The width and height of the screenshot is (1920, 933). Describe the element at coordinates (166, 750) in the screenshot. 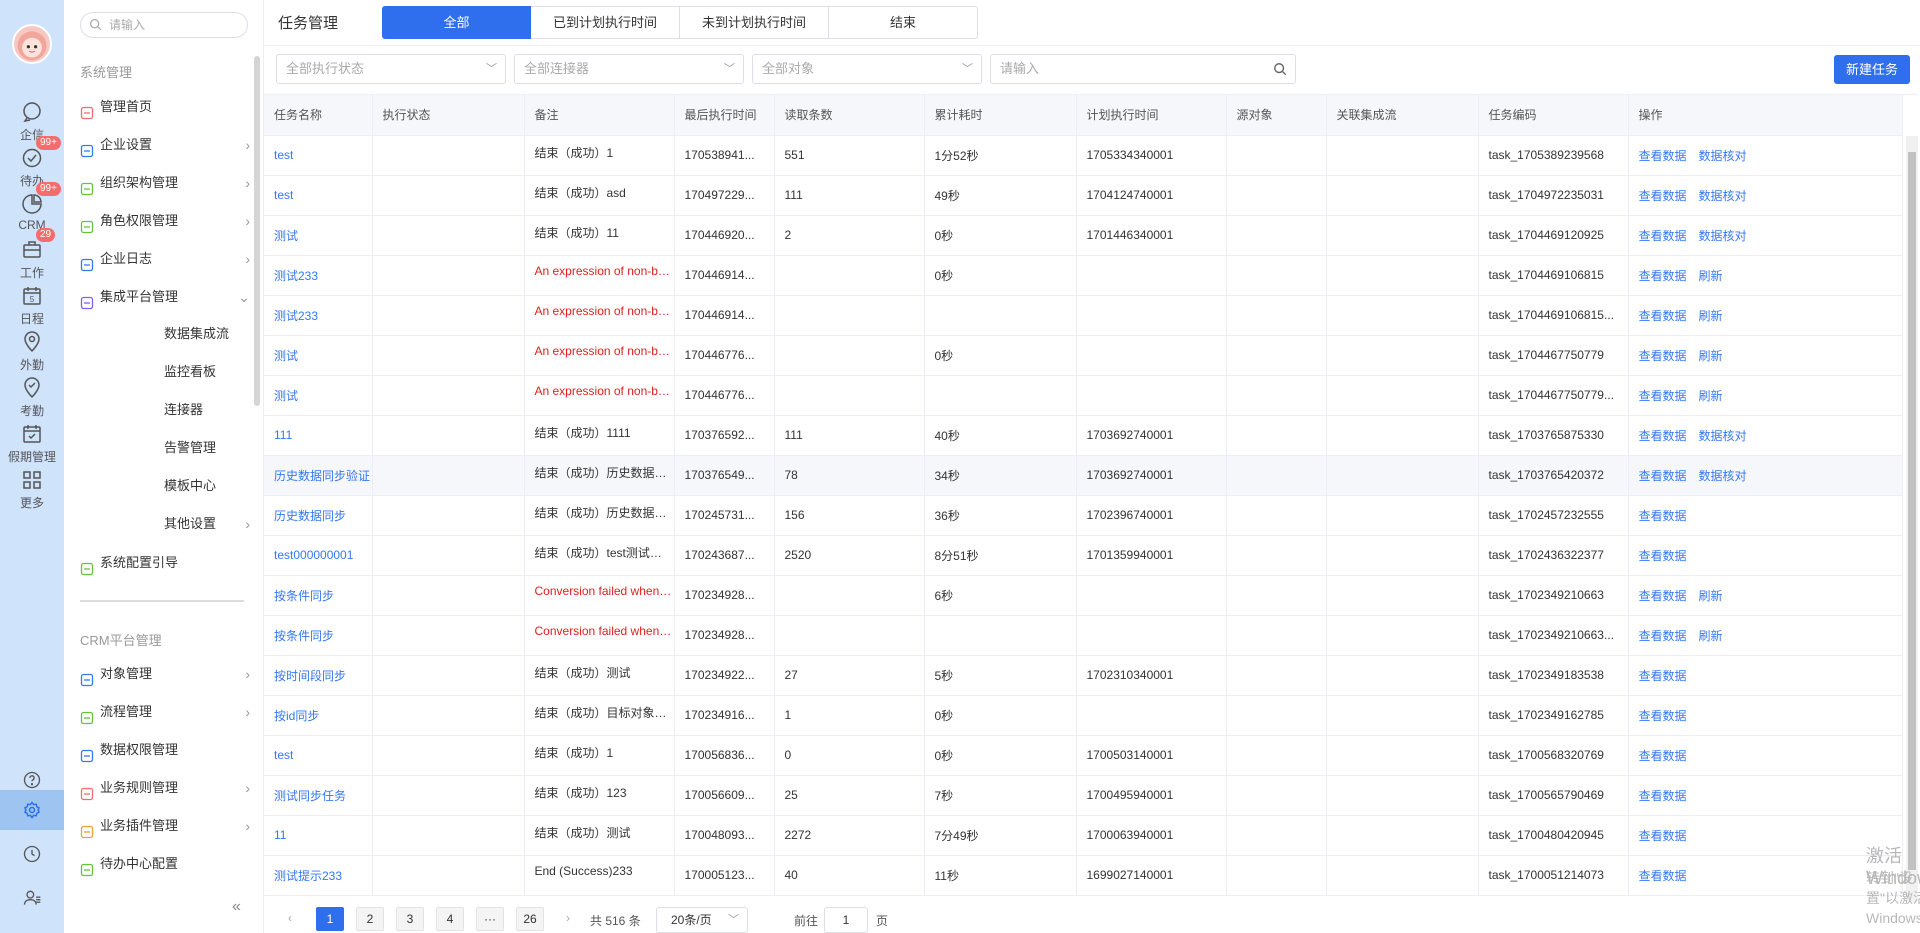

I see `sidebar-item-data-perm: 数据权限管理` at that location.